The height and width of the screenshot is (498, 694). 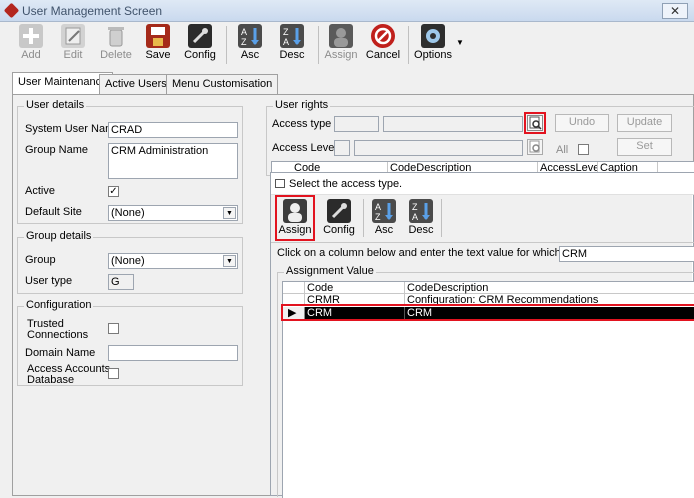 What do you see at coordinates (280, 183) in the screenshot?
I see `dialog-icon` at bounding box center [280, 183].